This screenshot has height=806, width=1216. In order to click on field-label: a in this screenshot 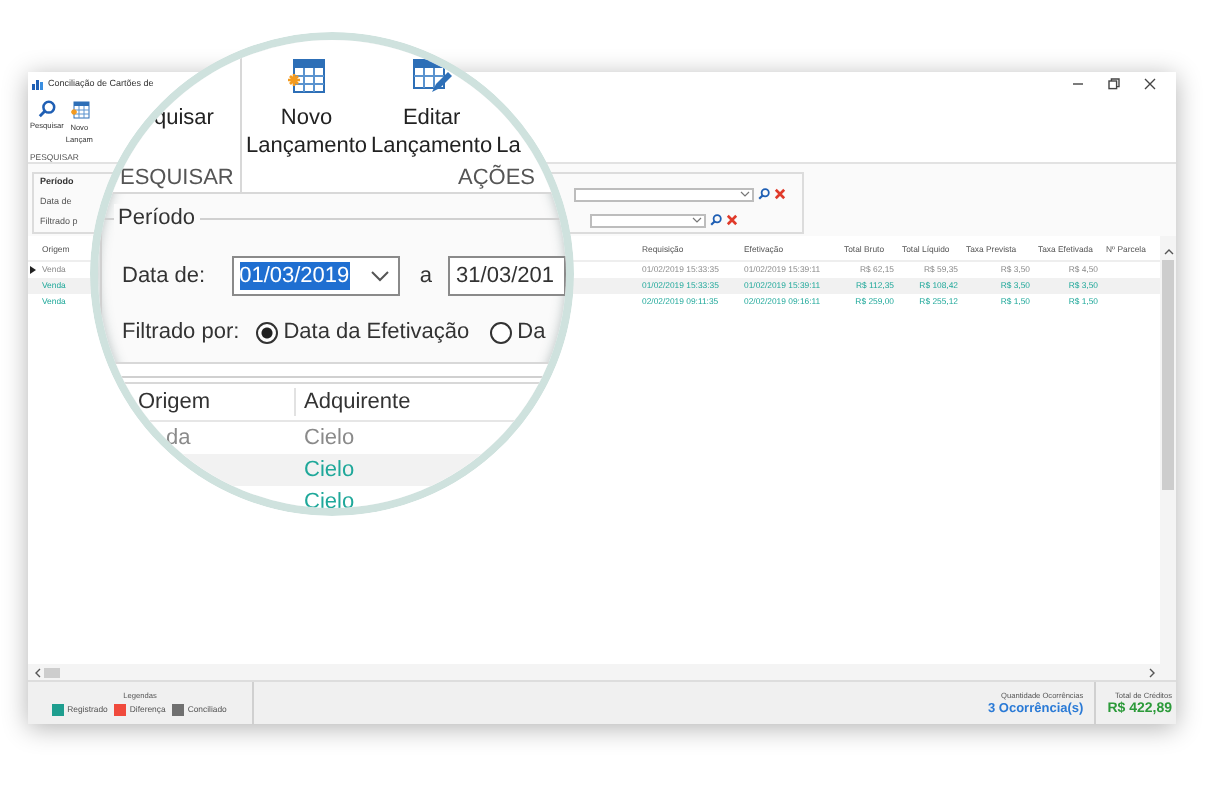, I will do `click(426, 276)`.